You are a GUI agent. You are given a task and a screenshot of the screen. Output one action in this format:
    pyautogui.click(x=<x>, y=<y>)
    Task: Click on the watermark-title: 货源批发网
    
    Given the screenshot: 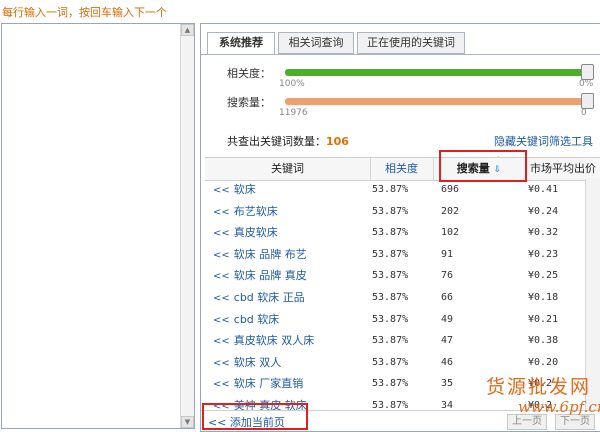 What is the action you would take?
    pyautogui.click(x=539, y=387)
    